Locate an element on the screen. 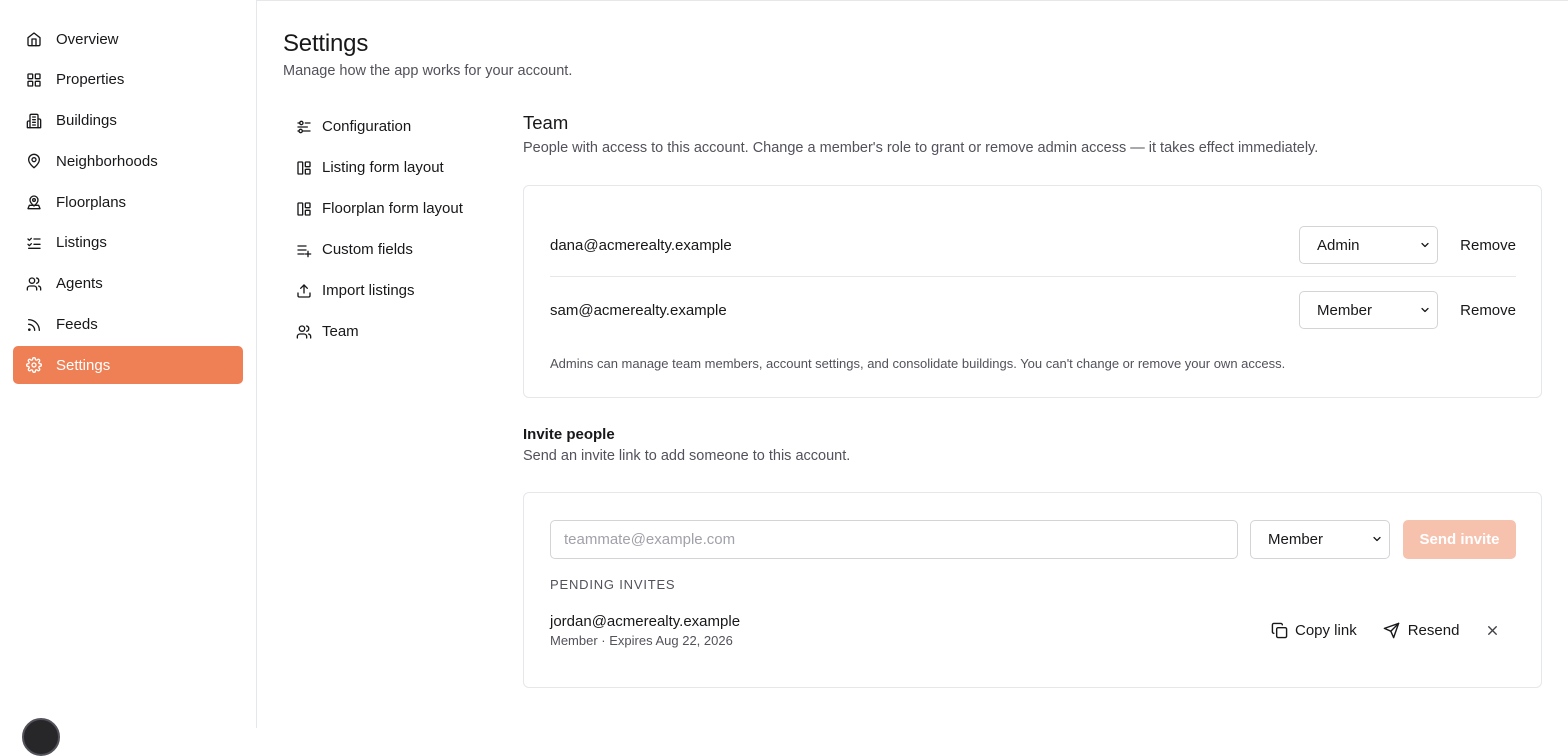 The width and height of the screenshot is (1568, 756). sidebar-item-floorplans: Floorplans is located at coordinates (128, 202).